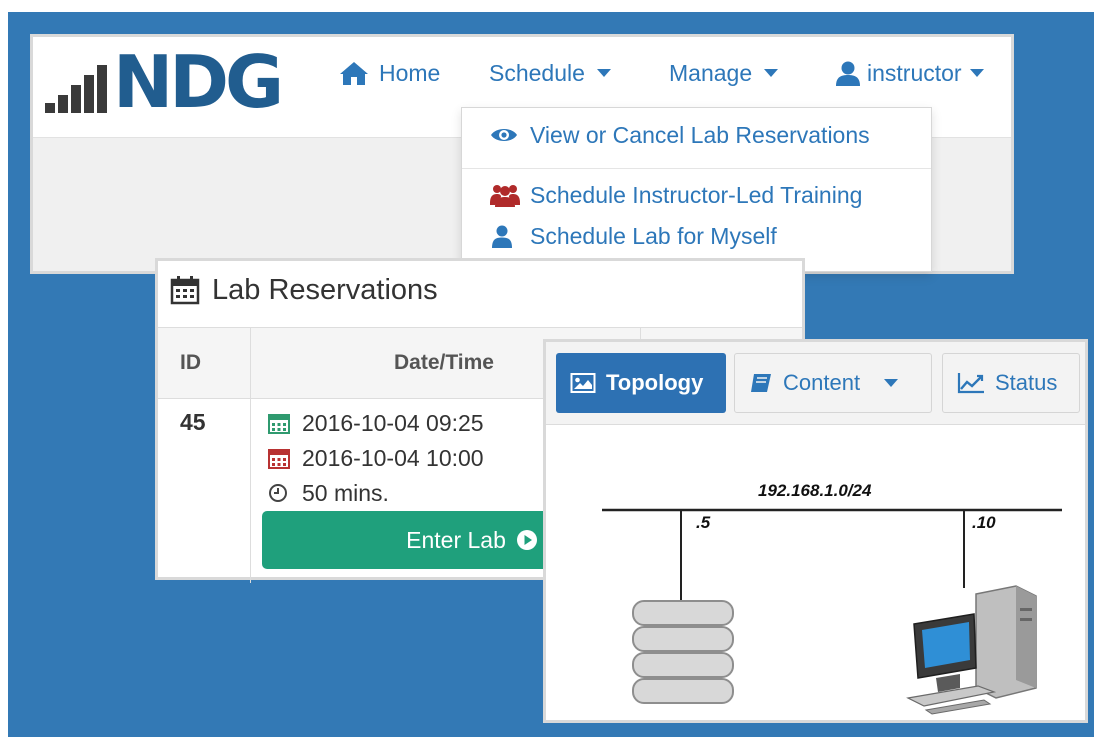 This screenshot has width=1094, height=737. What do you see at coordinates (354, 73) in the screenshot?
I see `home-icon` at bounding box center [354, 73].